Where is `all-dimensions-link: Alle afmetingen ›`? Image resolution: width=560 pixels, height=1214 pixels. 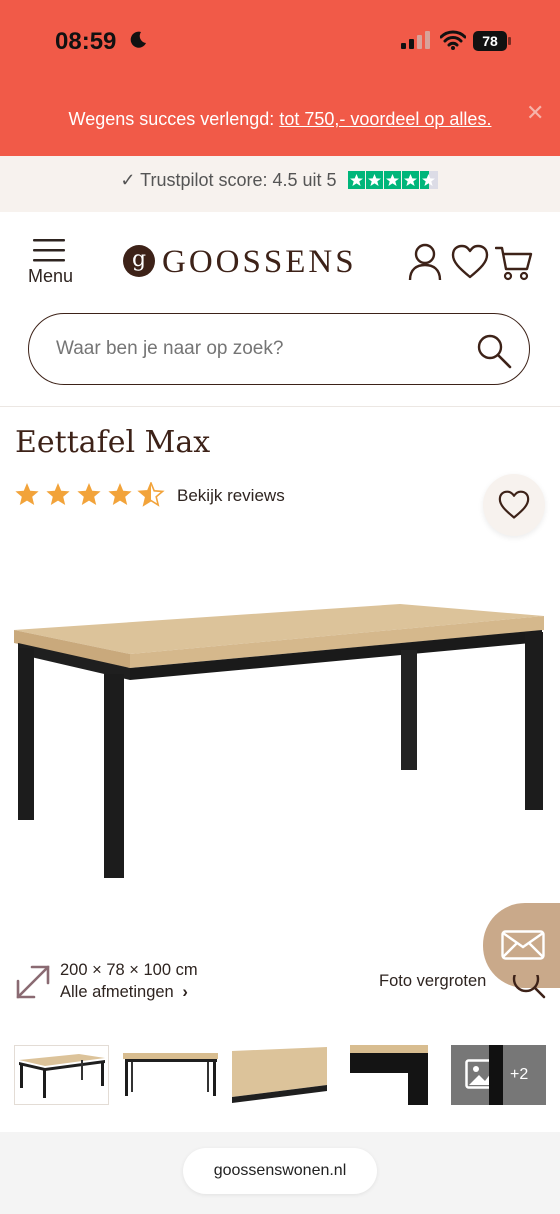 all-dimensions-link: Alle afmetingen › is located at coordinates (124, 992).